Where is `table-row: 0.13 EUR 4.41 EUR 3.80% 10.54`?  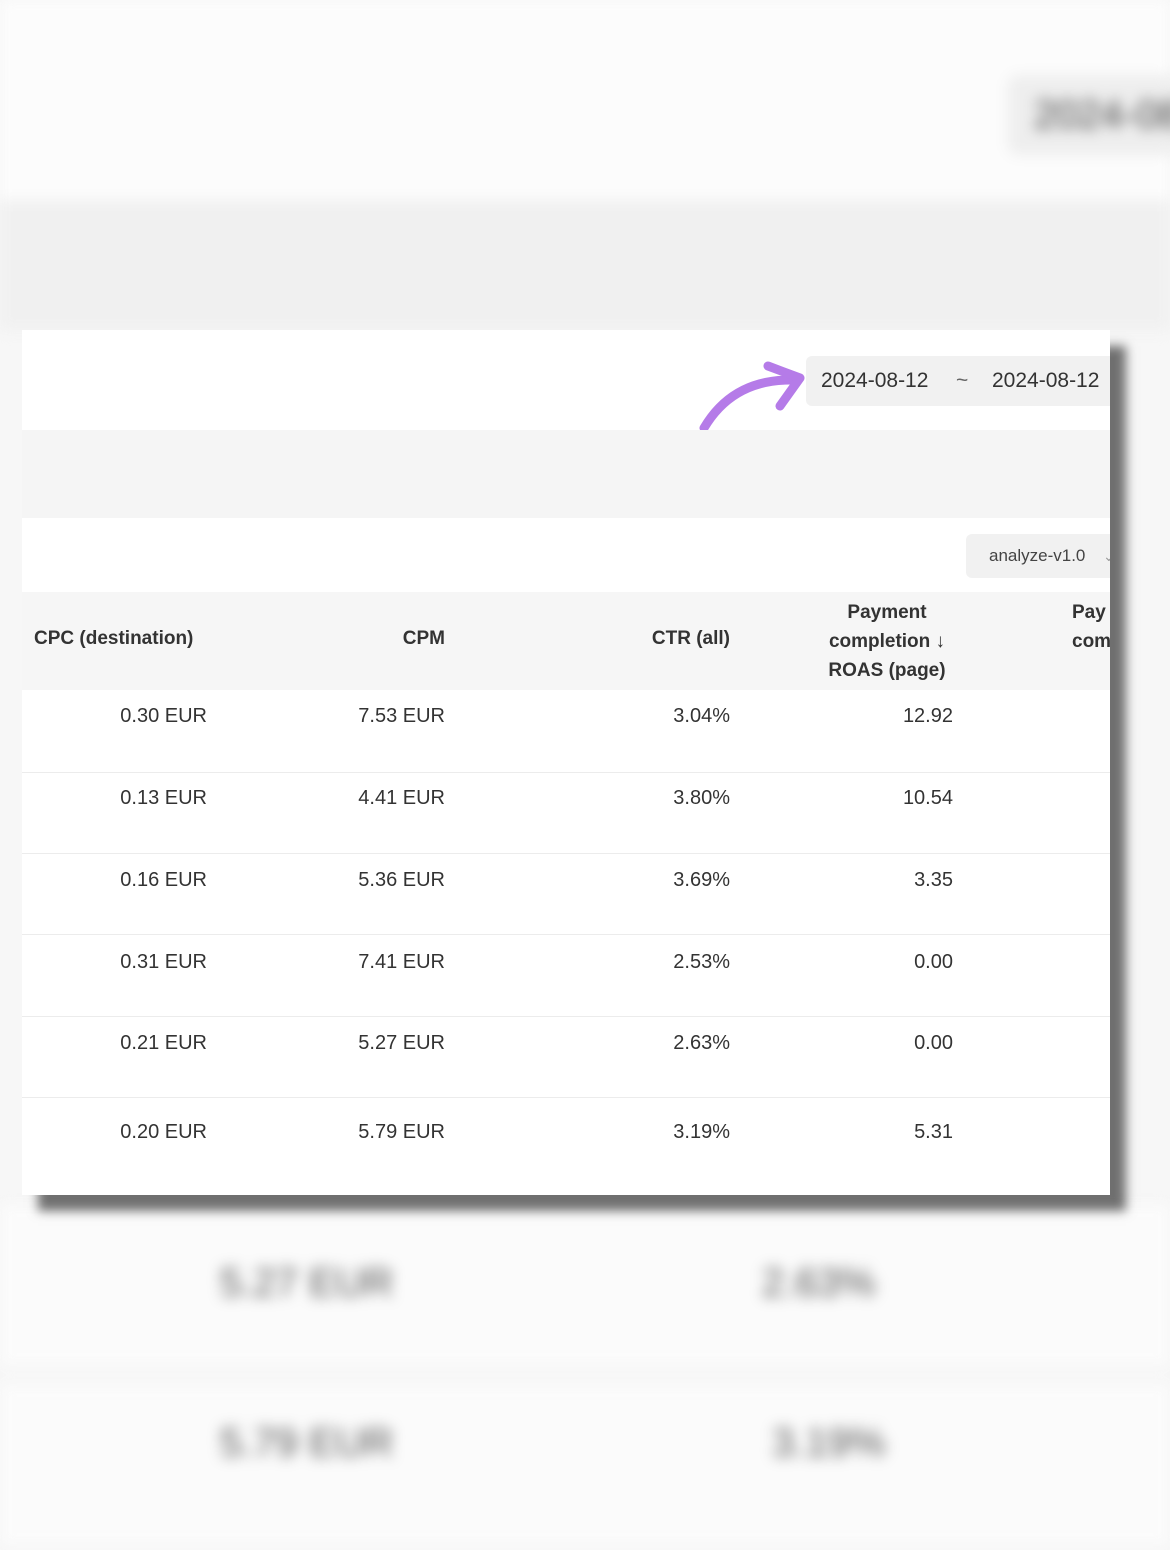
table-row: 0.13 EUR 4.41 EUR 3.80% 10.54 is located at coordinates (566, 813).